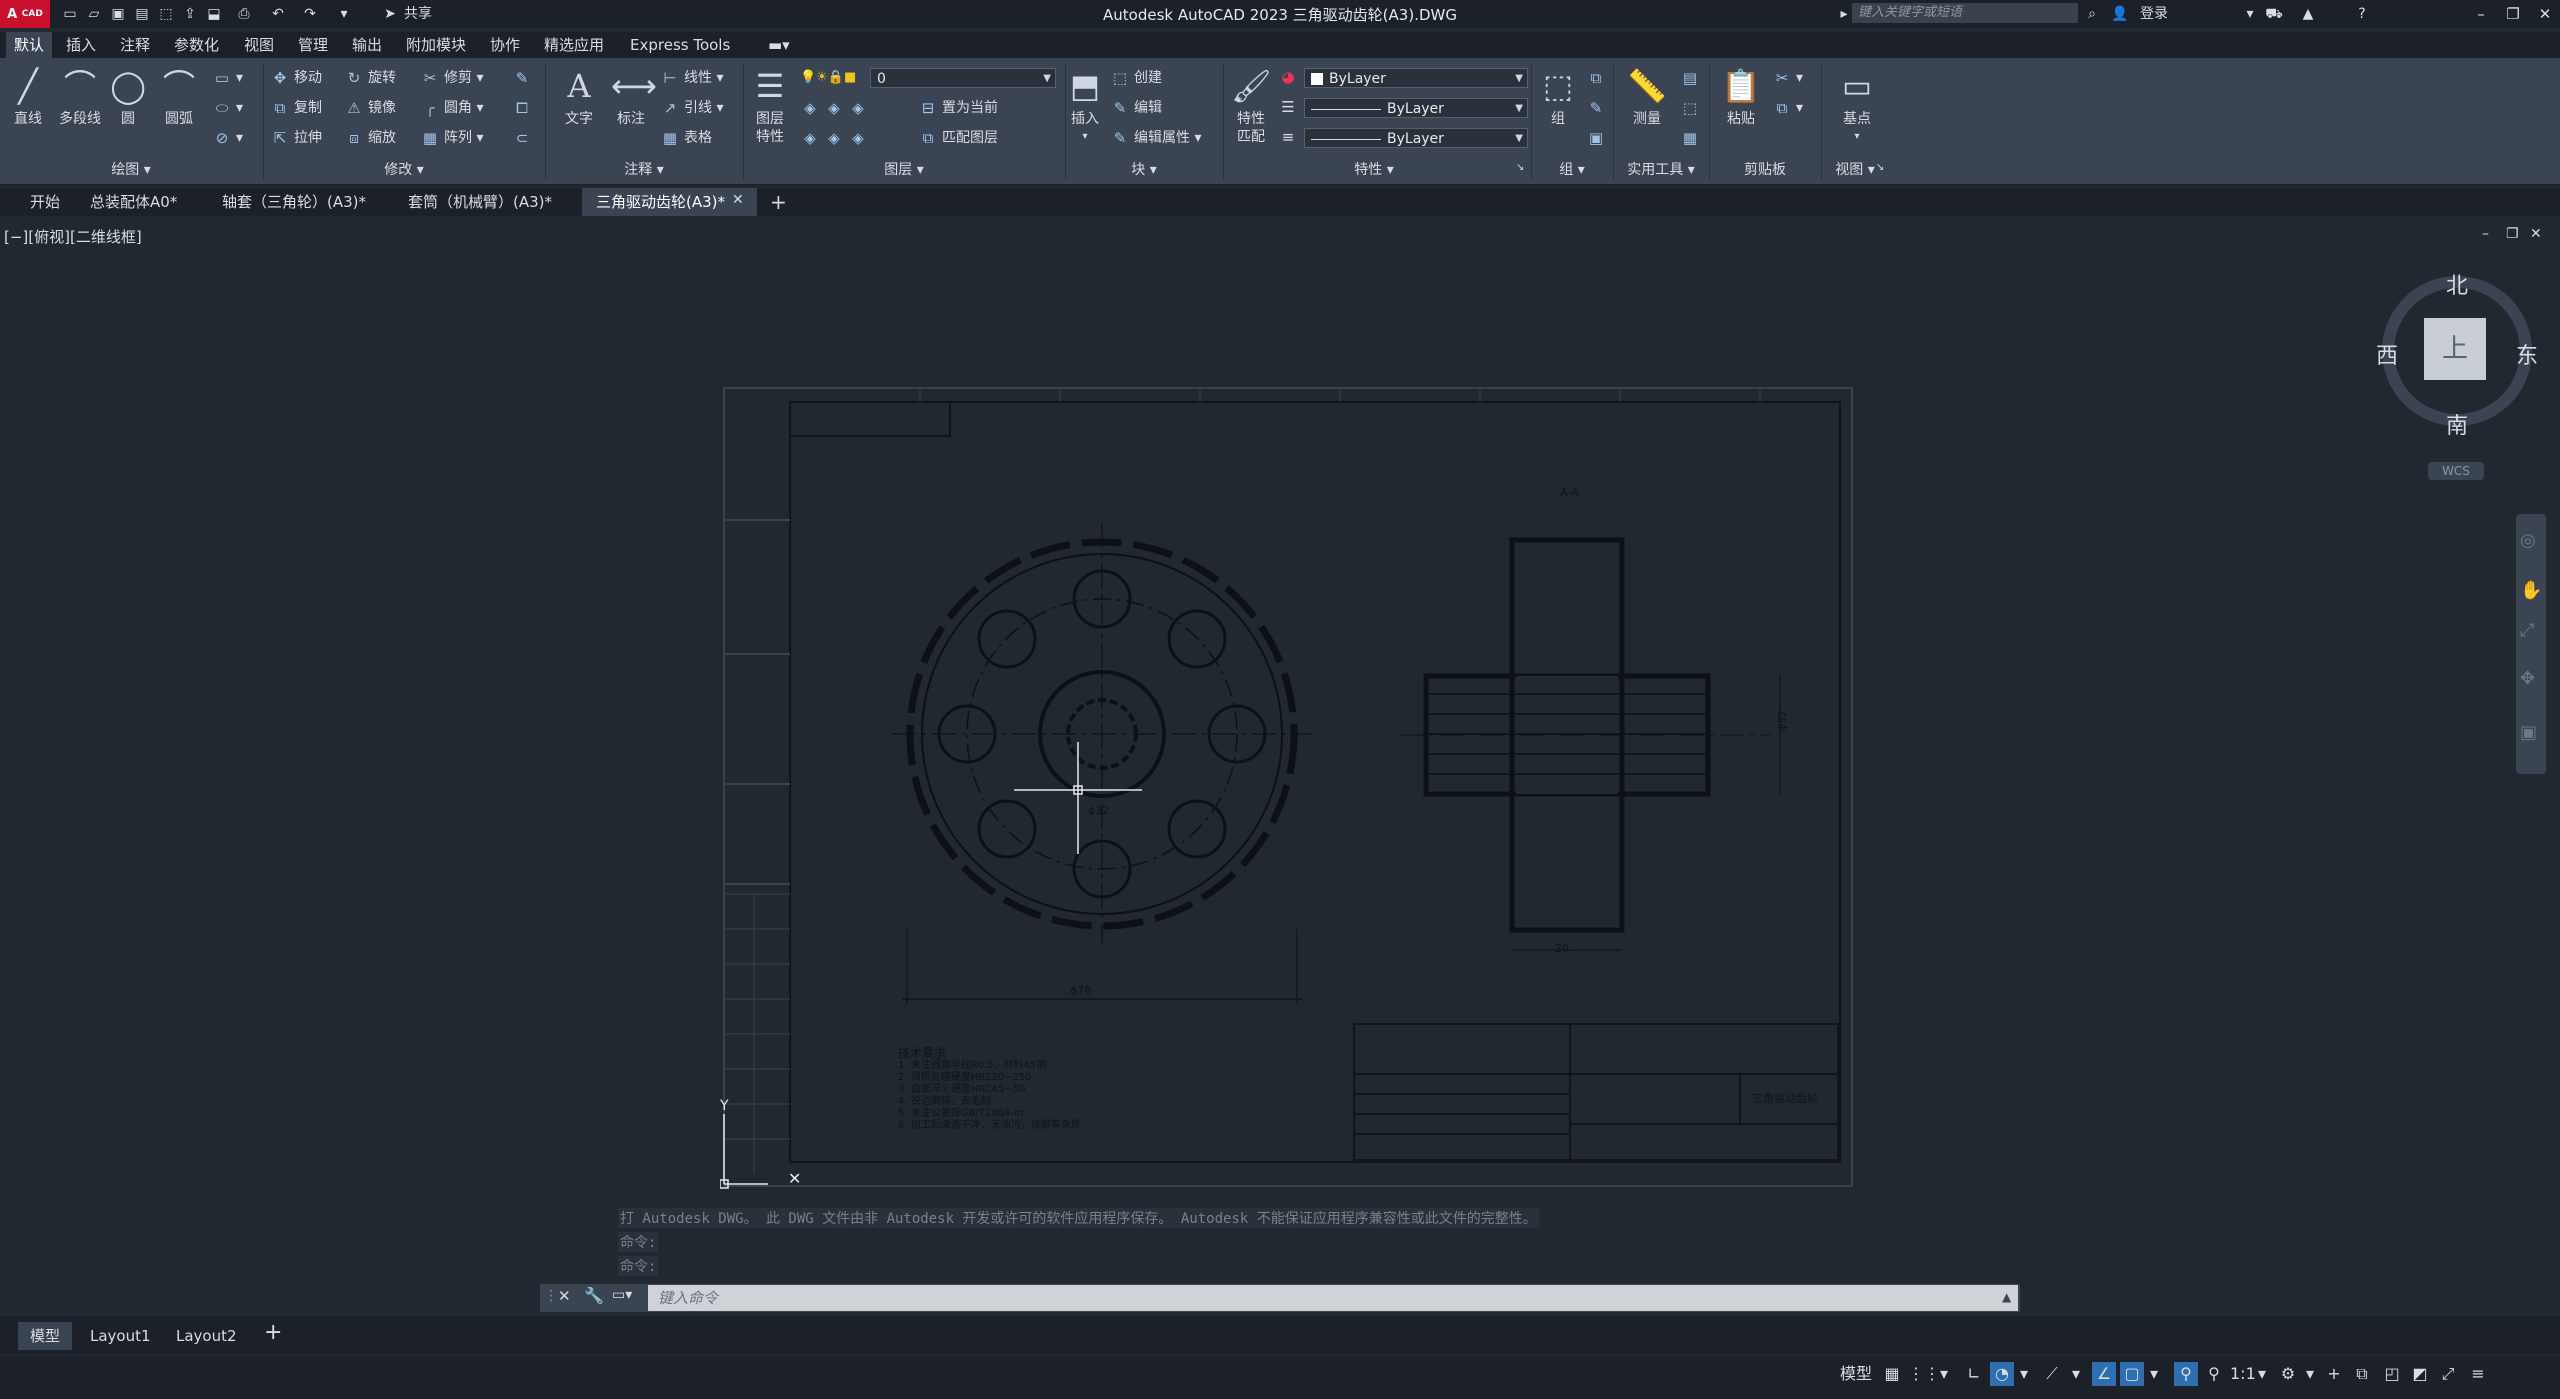 The width and height of the screenshot is (2560, 1399). Describe the element at coordinates (227, 139) in the screenshot. I see `more-draw-tool: ⊘ ▾` at that location.